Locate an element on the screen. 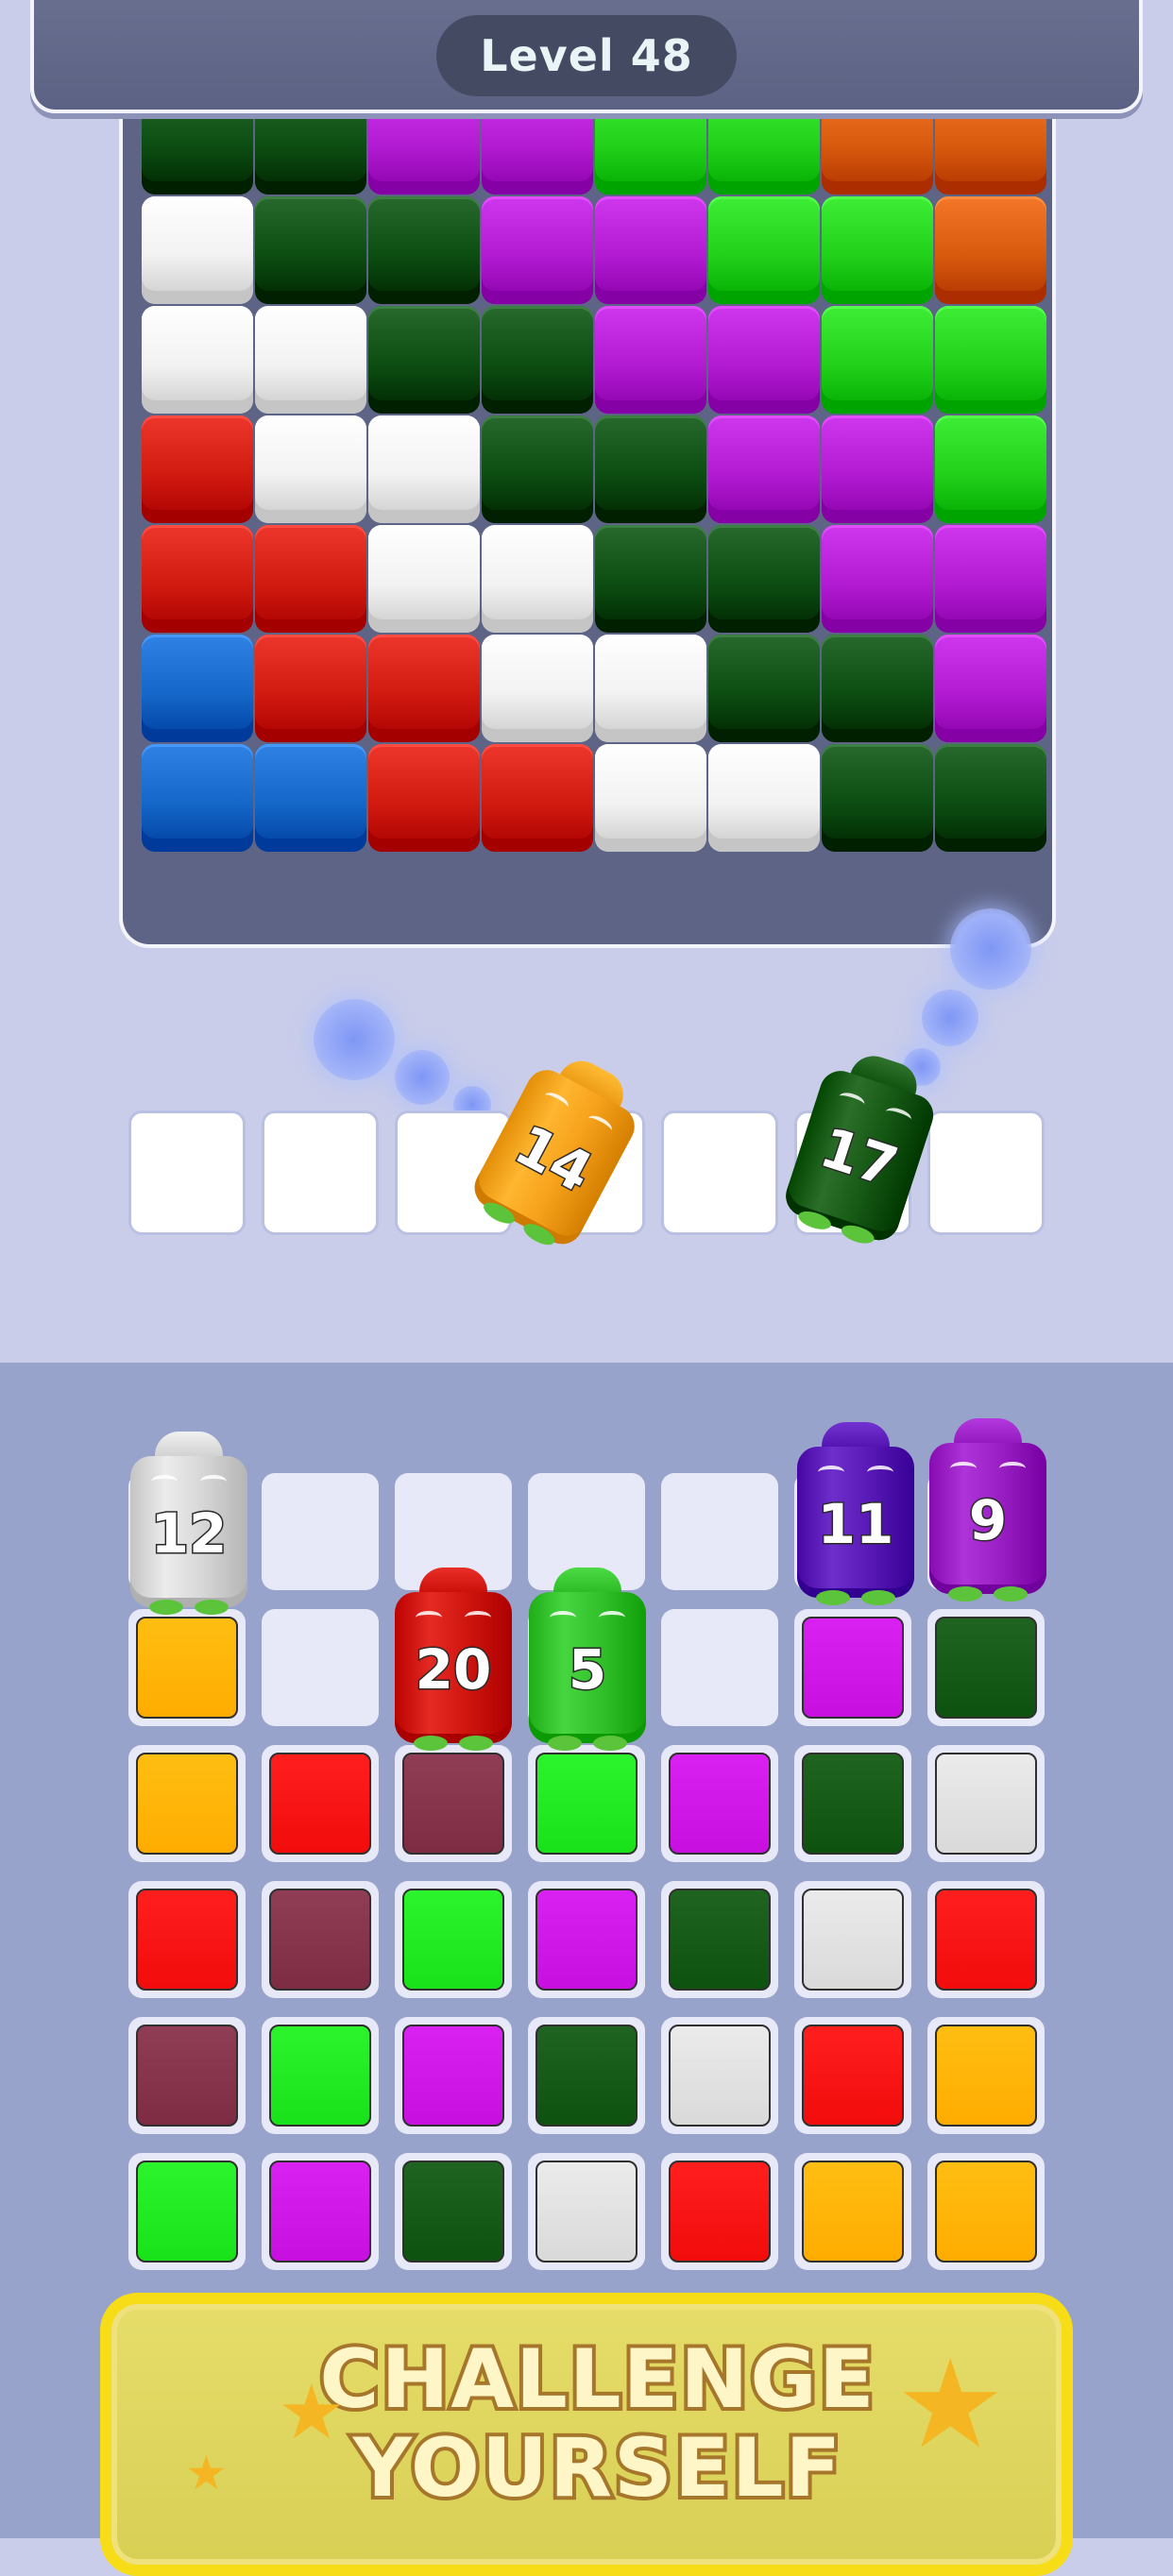 This screenshot has height=2576, width=1173. challenge-banner: CHALLENGE YOURSELF ★ ★ ★ is located at coordinates (586, 2434).